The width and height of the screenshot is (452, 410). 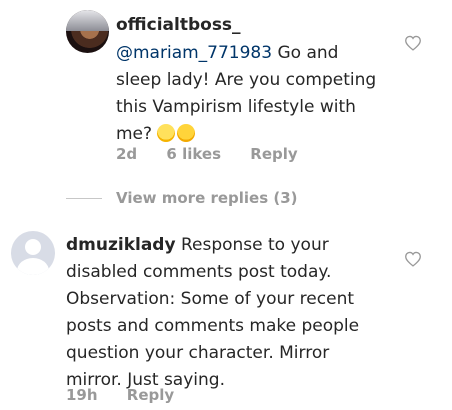 I want to click on comment1-time: 2d, so click(x=127, y=154).